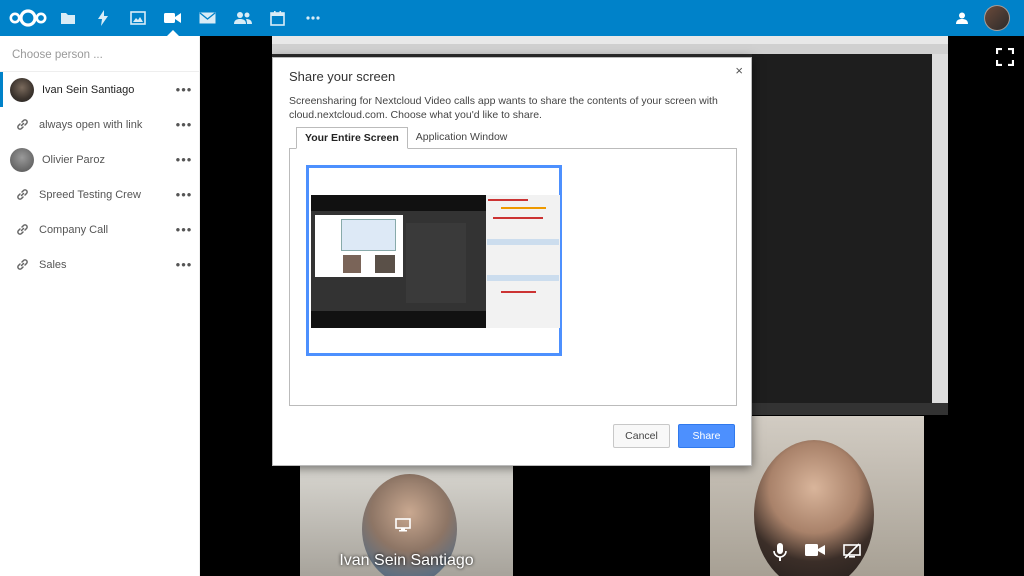 This screenshot has height=576, width=1024. What do you see at coordinates (352, 138) in the screenshot?
I see `tab-entire-screen: Your Entire Screen` at bounding box center [352, 138].